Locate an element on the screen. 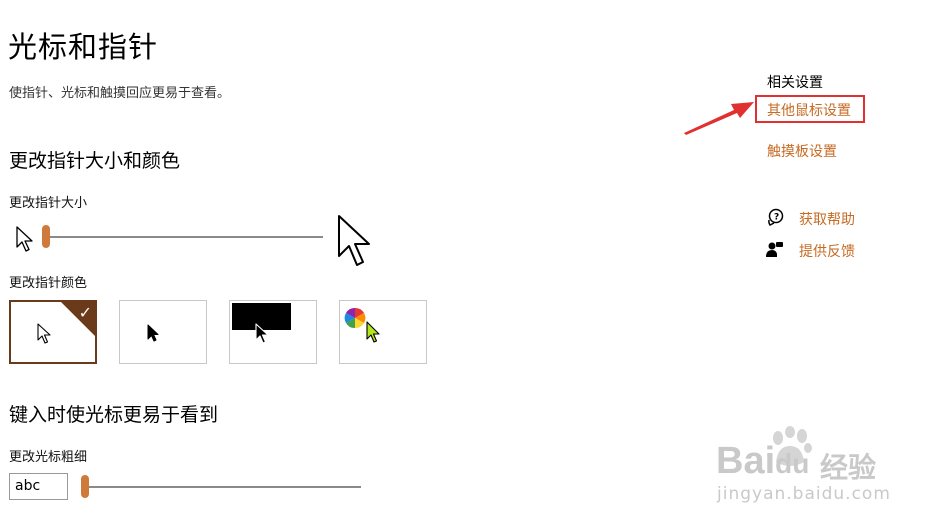  black-pointer-icon is located at coordinates (153, 333).